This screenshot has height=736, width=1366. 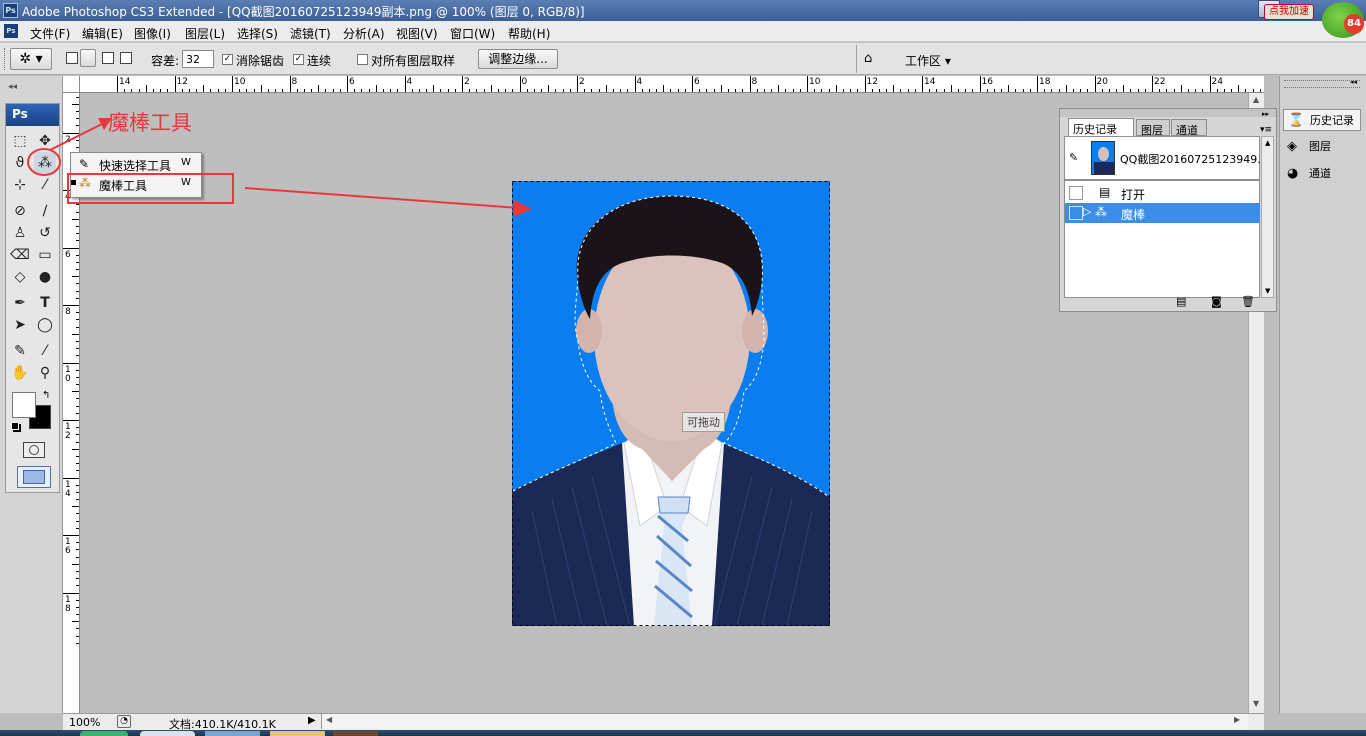 What do you see at coordinates (88, 58) in the screenshot?
I see `add-selection-icon` at bounding box center [88, 58].